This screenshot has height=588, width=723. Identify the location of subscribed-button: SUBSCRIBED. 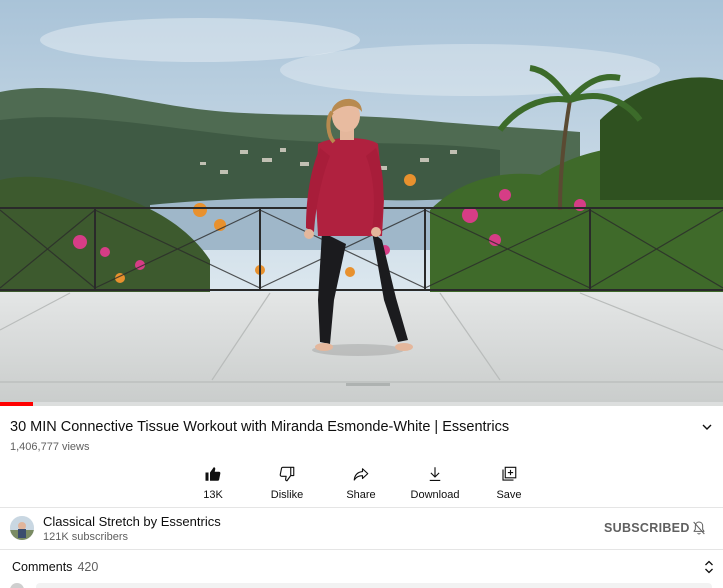
(647, 528).